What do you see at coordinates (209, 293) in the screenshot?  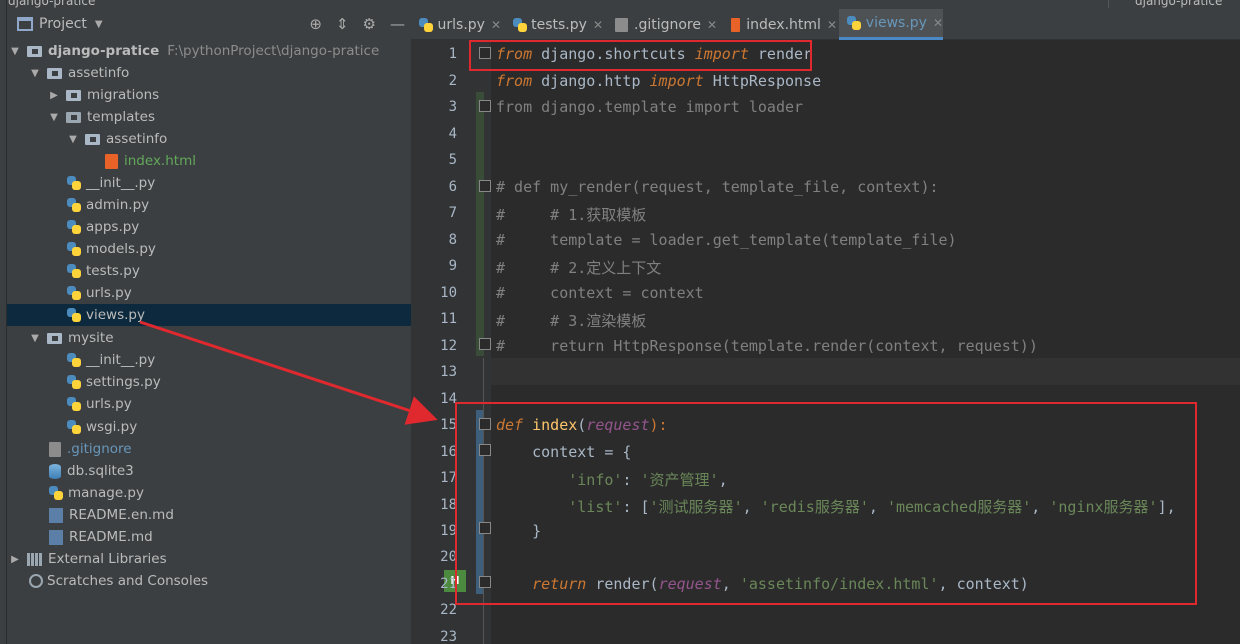 I see `tree-item-urls-py: urls.py` at bounding box center [209, 293].